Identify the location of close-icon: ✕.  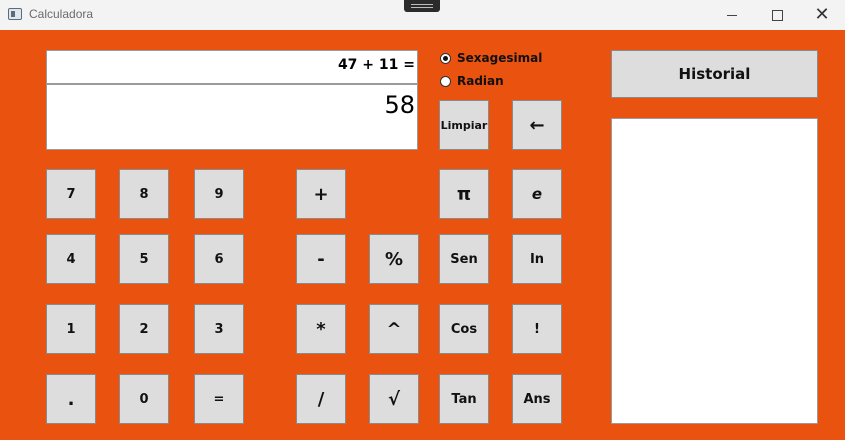
(822, 14).